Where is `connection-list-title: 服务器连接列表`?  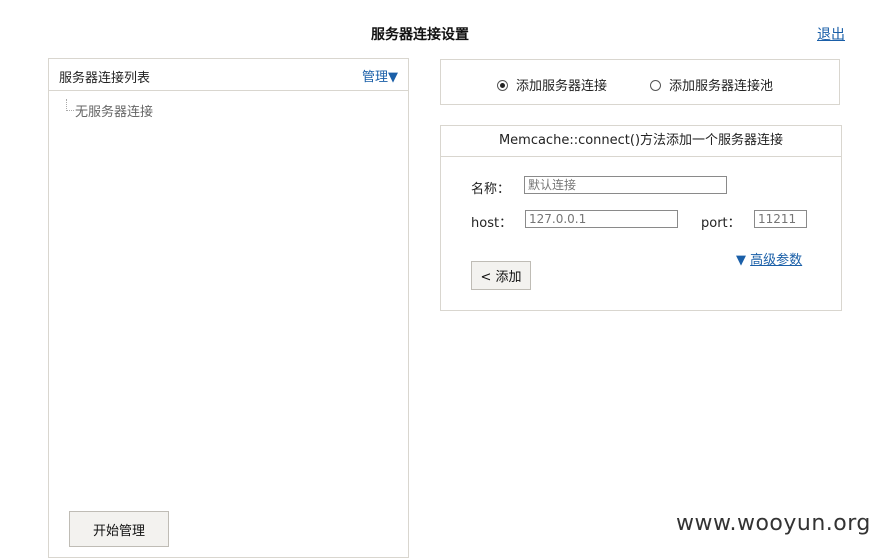 connection-list-title: 服务器连接列表 is located at coordinates (105, 78).